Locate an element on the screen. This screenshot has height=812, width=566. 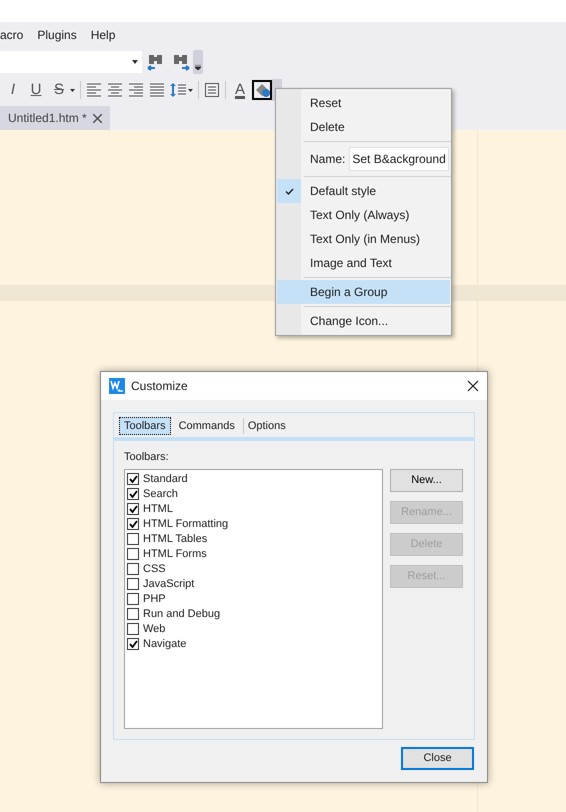
list-item-label: Run and Debug is located at coordinates (181, 614).